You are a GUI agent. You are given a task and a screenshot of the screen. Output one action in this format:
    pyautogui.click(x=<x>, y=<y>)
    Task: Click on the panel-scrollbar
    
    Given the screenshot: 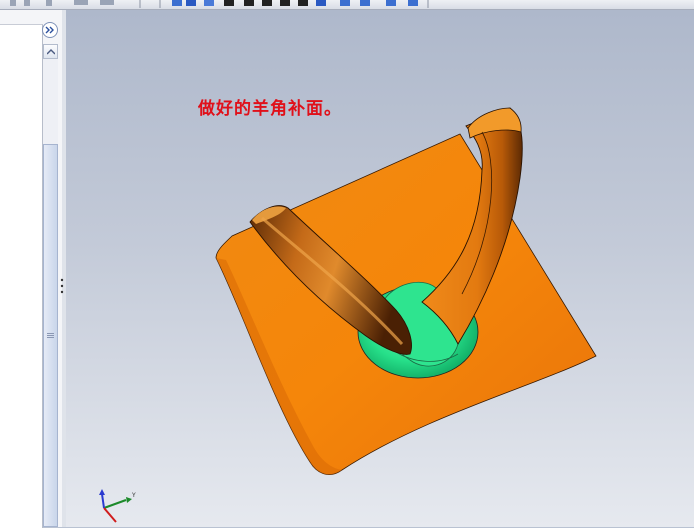 What is the action you would take?
    pyautogui.click(x=50, y=285)
    